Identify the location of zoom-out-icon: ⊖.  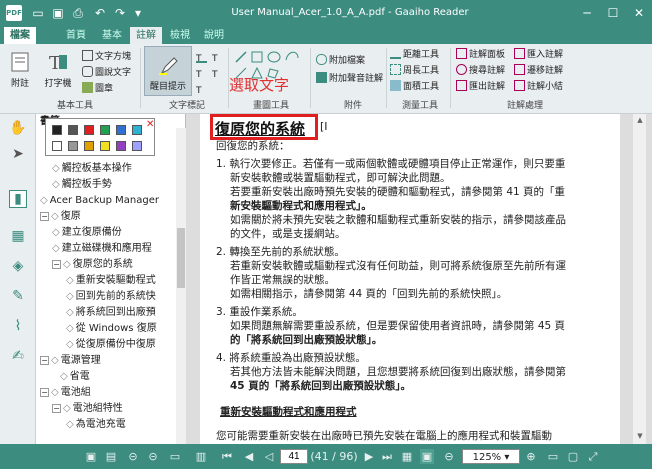
(449, 456).